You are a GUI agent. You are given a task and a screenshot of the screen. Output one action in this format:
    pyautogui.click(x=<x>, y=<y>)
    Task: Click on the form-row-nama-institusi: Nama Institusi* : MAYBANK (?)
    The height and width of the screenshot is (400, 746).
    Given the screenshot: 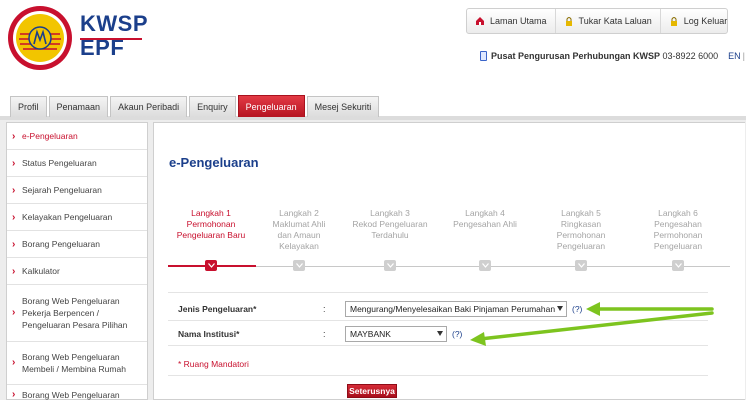 What is the action you would take?
    pyautogui.click(x=438, y=334)
    